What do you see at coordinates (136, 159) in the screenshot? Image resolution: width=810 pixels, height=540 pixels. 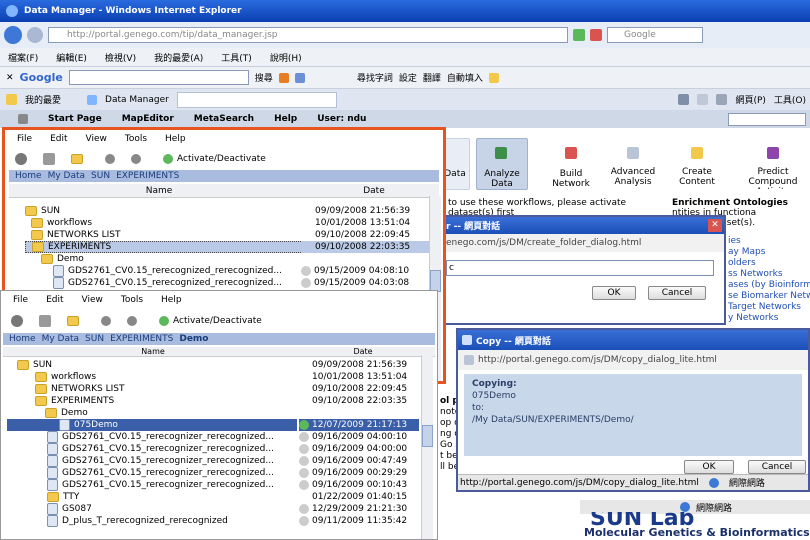 I see `filter-icon` at bounding box center [136, 159].